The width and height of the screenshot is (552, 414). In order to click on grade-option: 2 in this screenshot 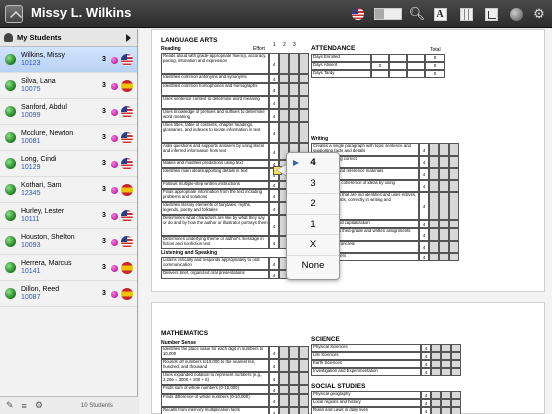, I will do `click(313, 204)`.